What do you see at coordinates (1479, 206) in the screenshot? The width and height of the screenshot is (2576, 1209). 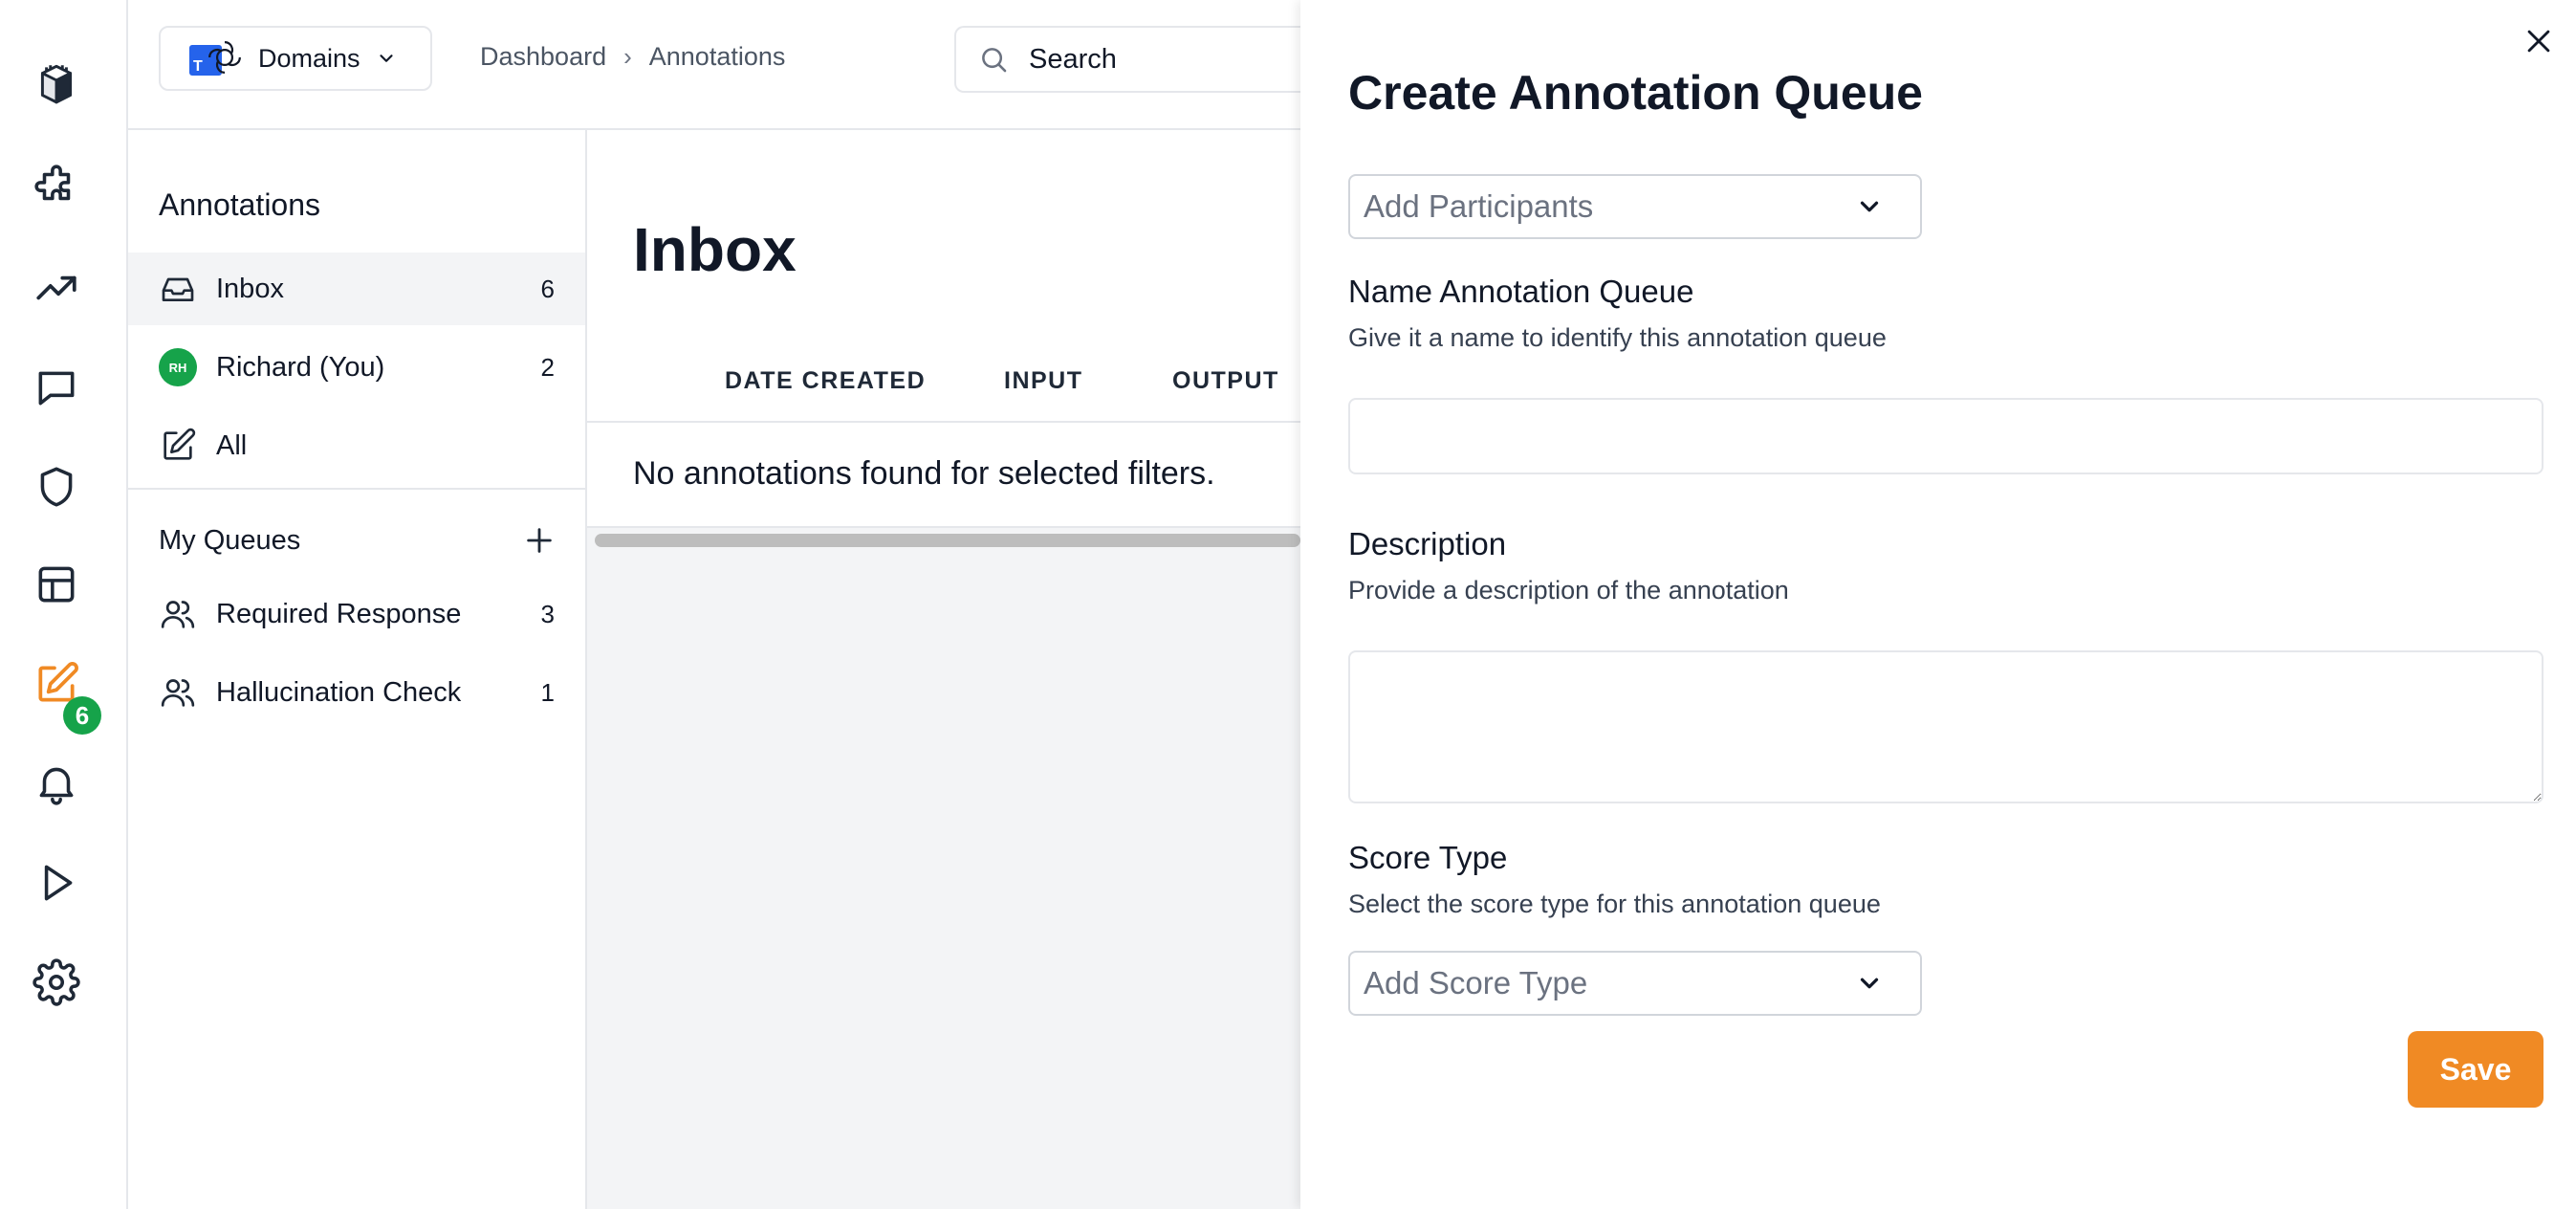 I see `participants-placeholder: Add Participants` at bounding box center [1479, 206].